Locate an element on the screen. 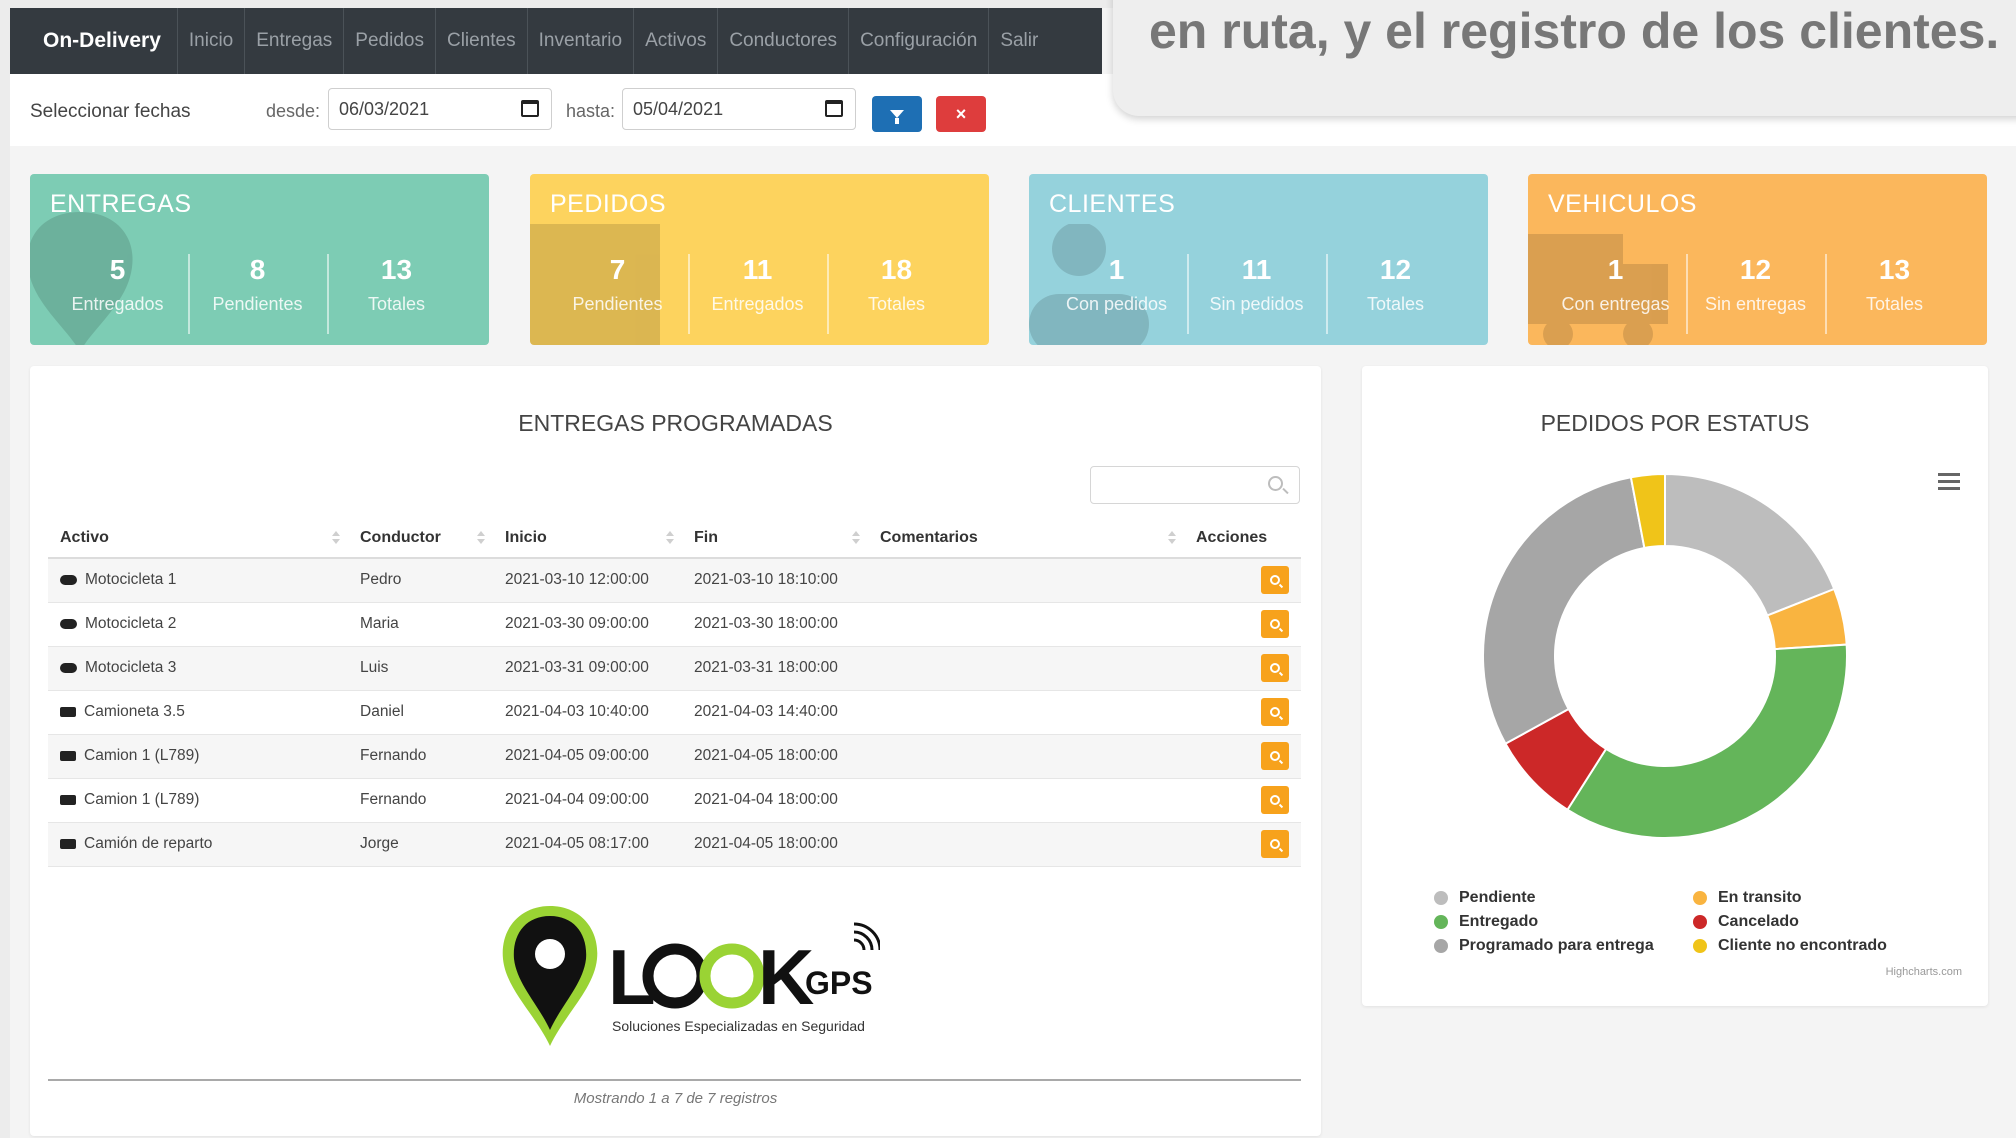 The height and width of the screenshot is (1138, 2016). legend-item: Cliente no encontrado is located at coordinates (1790, 946).